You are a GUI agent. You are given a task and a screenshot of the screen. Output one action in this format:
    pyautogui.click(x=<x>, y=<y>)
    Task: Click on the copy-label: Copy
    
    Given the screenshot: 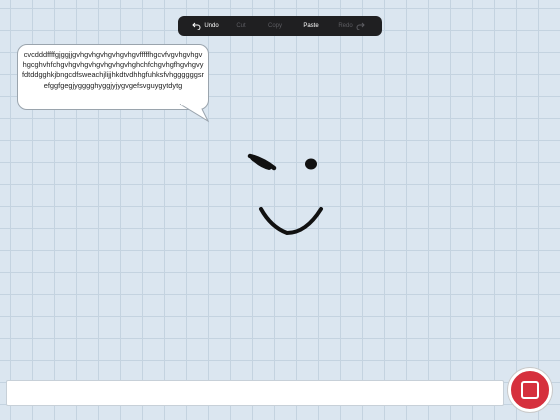 What is the action you would take?
    pyautogui.click(x=274, y=26)
    